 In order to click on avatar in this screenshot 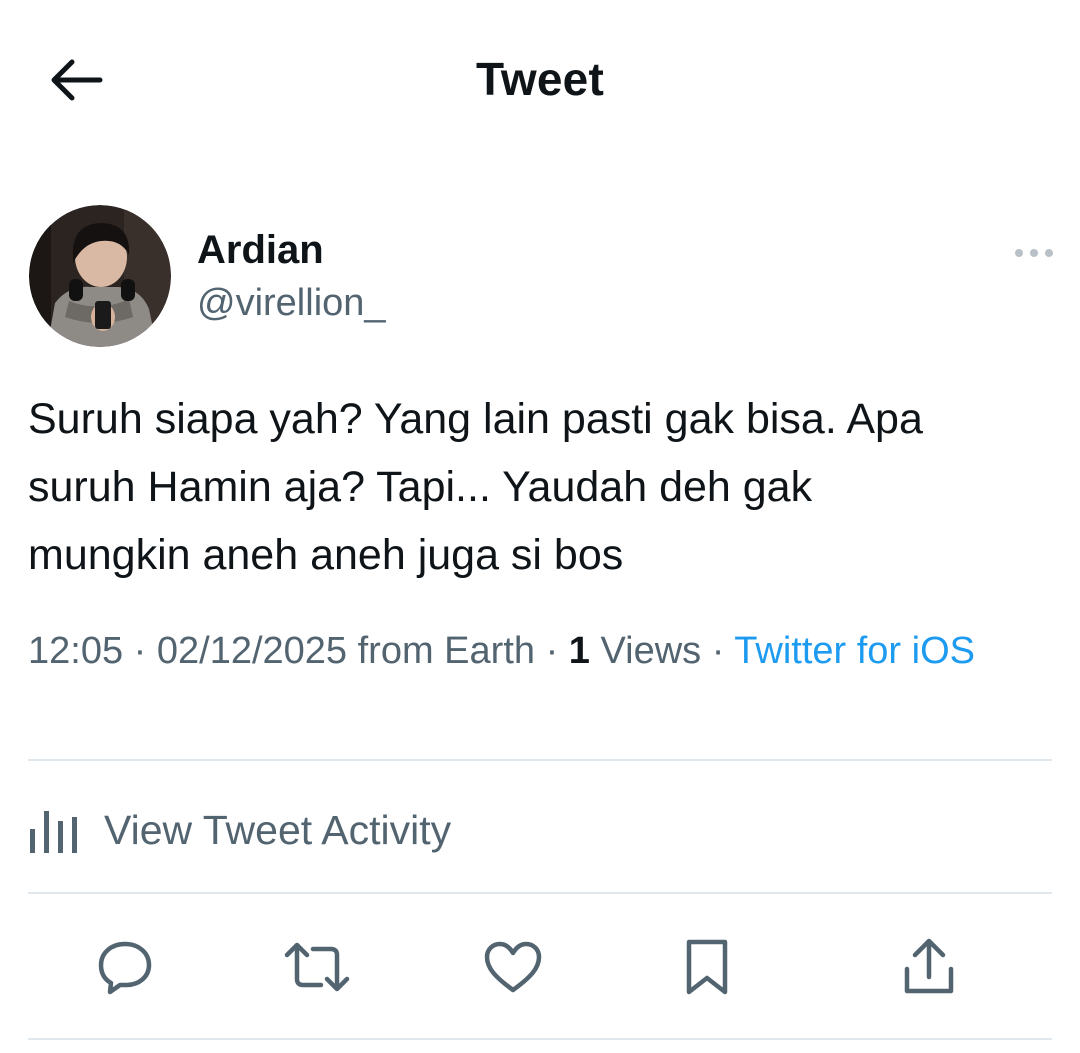, I will do `click(100, 276)`.